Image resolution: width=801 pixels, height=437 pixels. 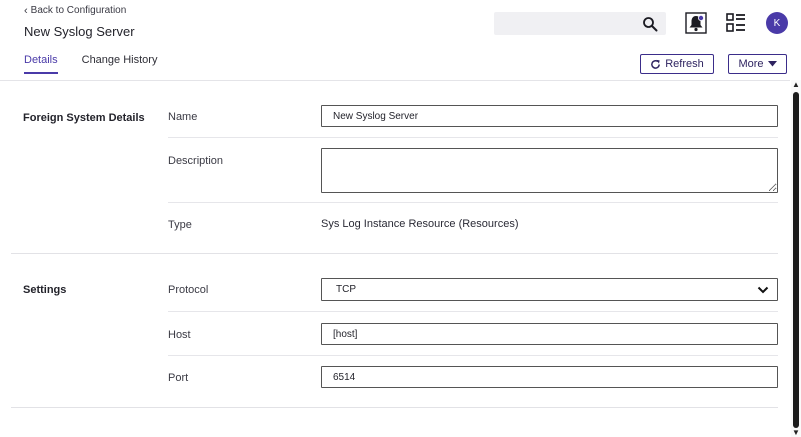 I want to click on vertical-scrollbar: ▲ ▼, so click(x=796, y=258).